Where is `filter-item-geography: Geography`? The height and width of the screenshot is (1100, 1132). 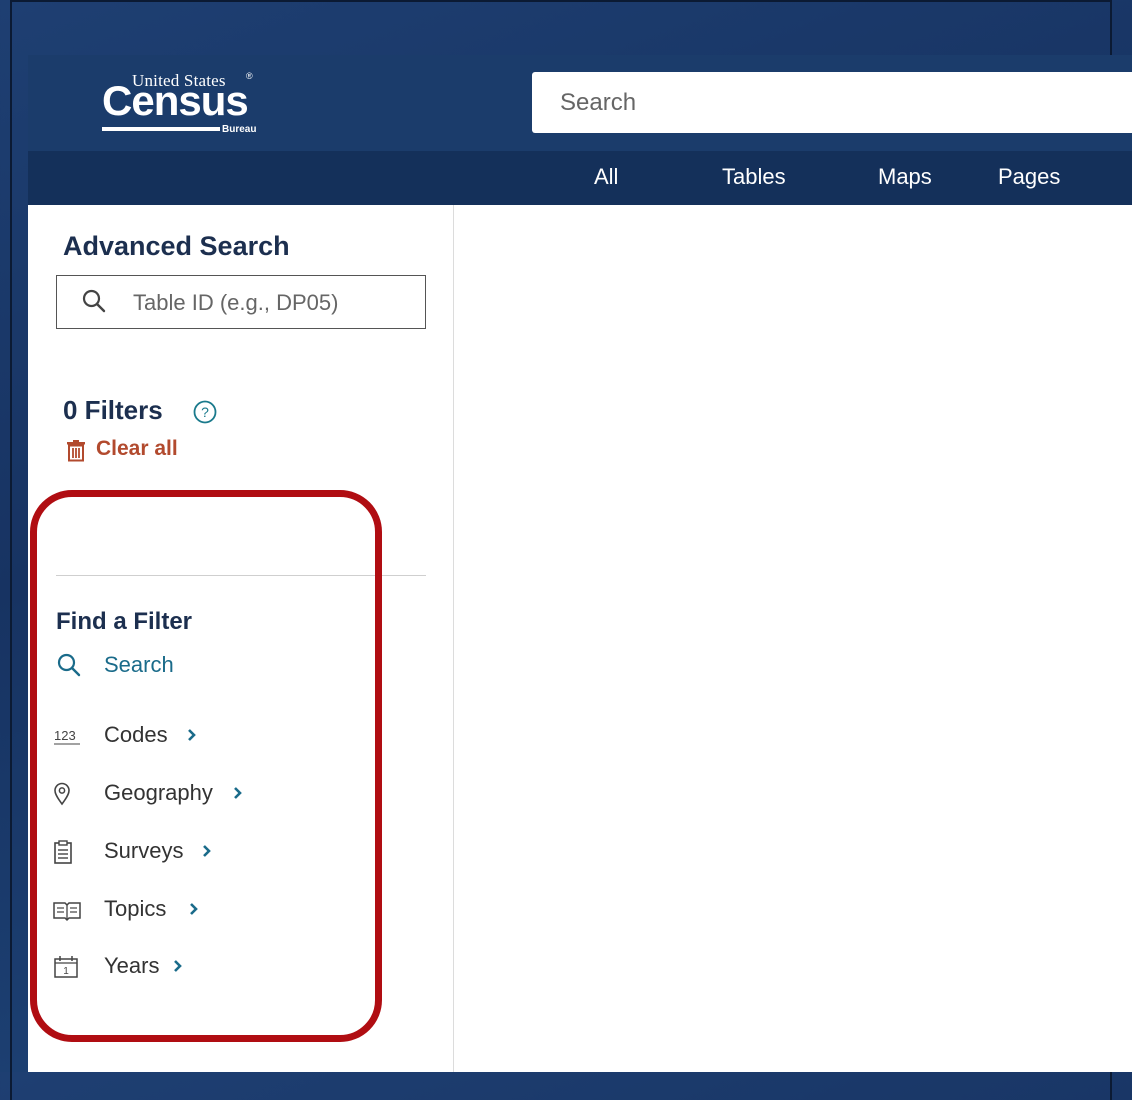
filter-item-geography: Geography is located at coordinates (178, 794).